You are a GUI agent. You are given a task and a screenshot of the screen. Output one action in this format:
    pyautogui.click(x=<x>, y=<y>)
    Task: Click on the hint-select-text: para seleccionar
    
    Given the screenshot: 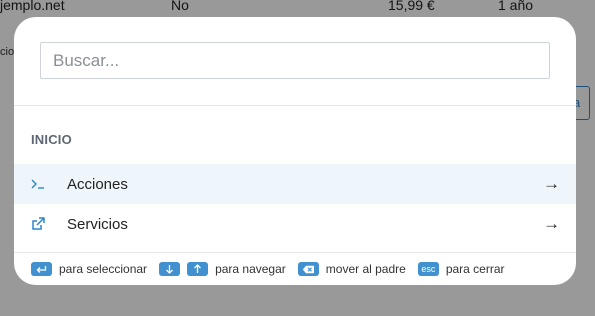 What is the action you would take?
    pyautogui.click(x=103, y=269)
    